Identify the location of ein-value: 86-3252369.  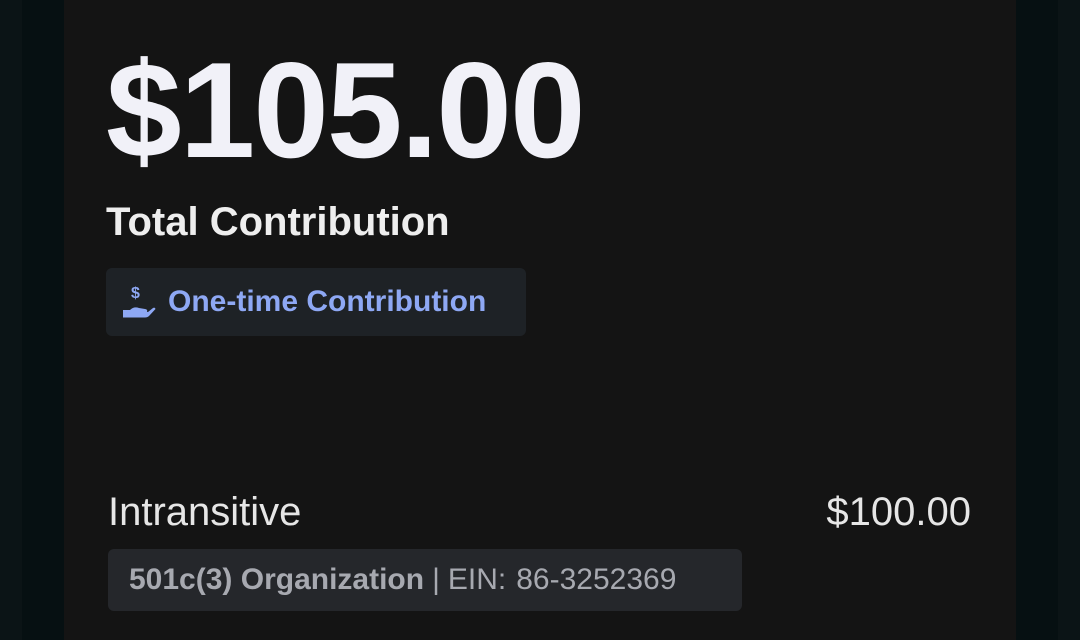
(596, 579).